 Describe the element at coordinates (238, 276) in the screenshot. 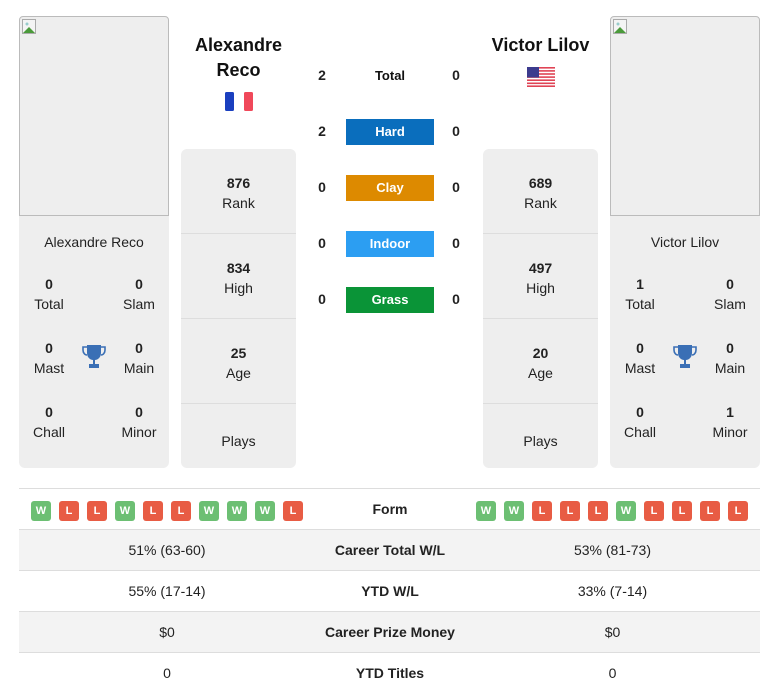

I see `left-high: 834 High` at that location.